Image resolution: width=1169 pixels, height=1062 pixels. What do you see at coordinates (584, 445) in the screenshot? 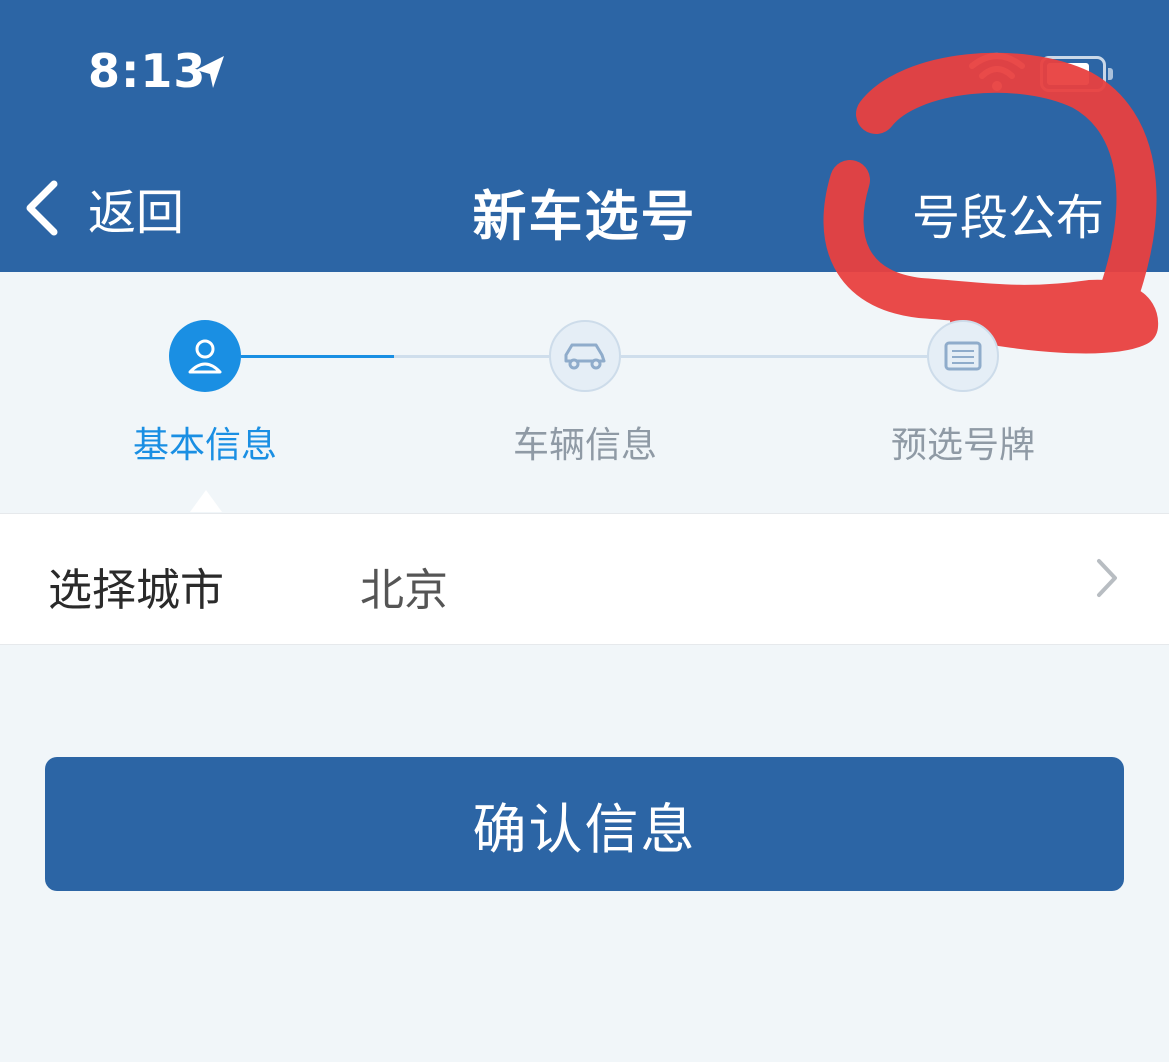
I see `step-label-vehicle-info: 车辆信息` at bounding box center [584, 445].